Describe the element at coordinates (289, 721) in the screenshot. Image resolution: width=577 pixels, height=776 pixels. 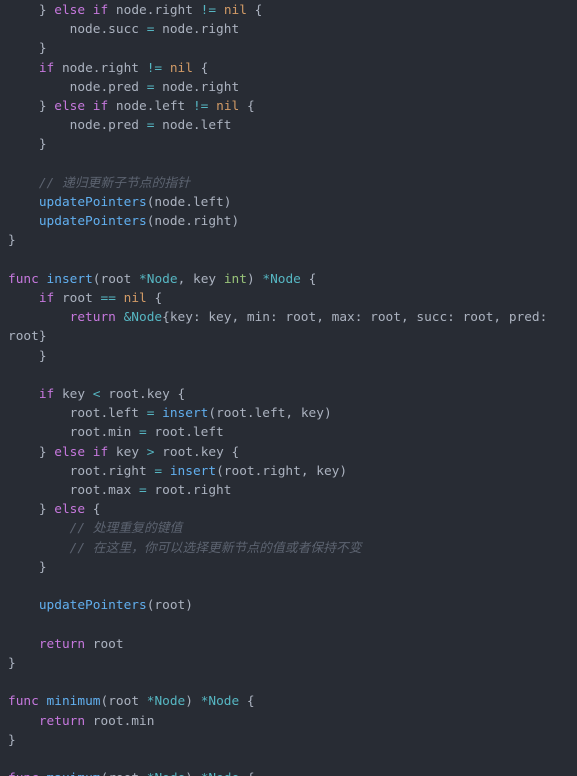
I see `code-line: return root.min` at that location.